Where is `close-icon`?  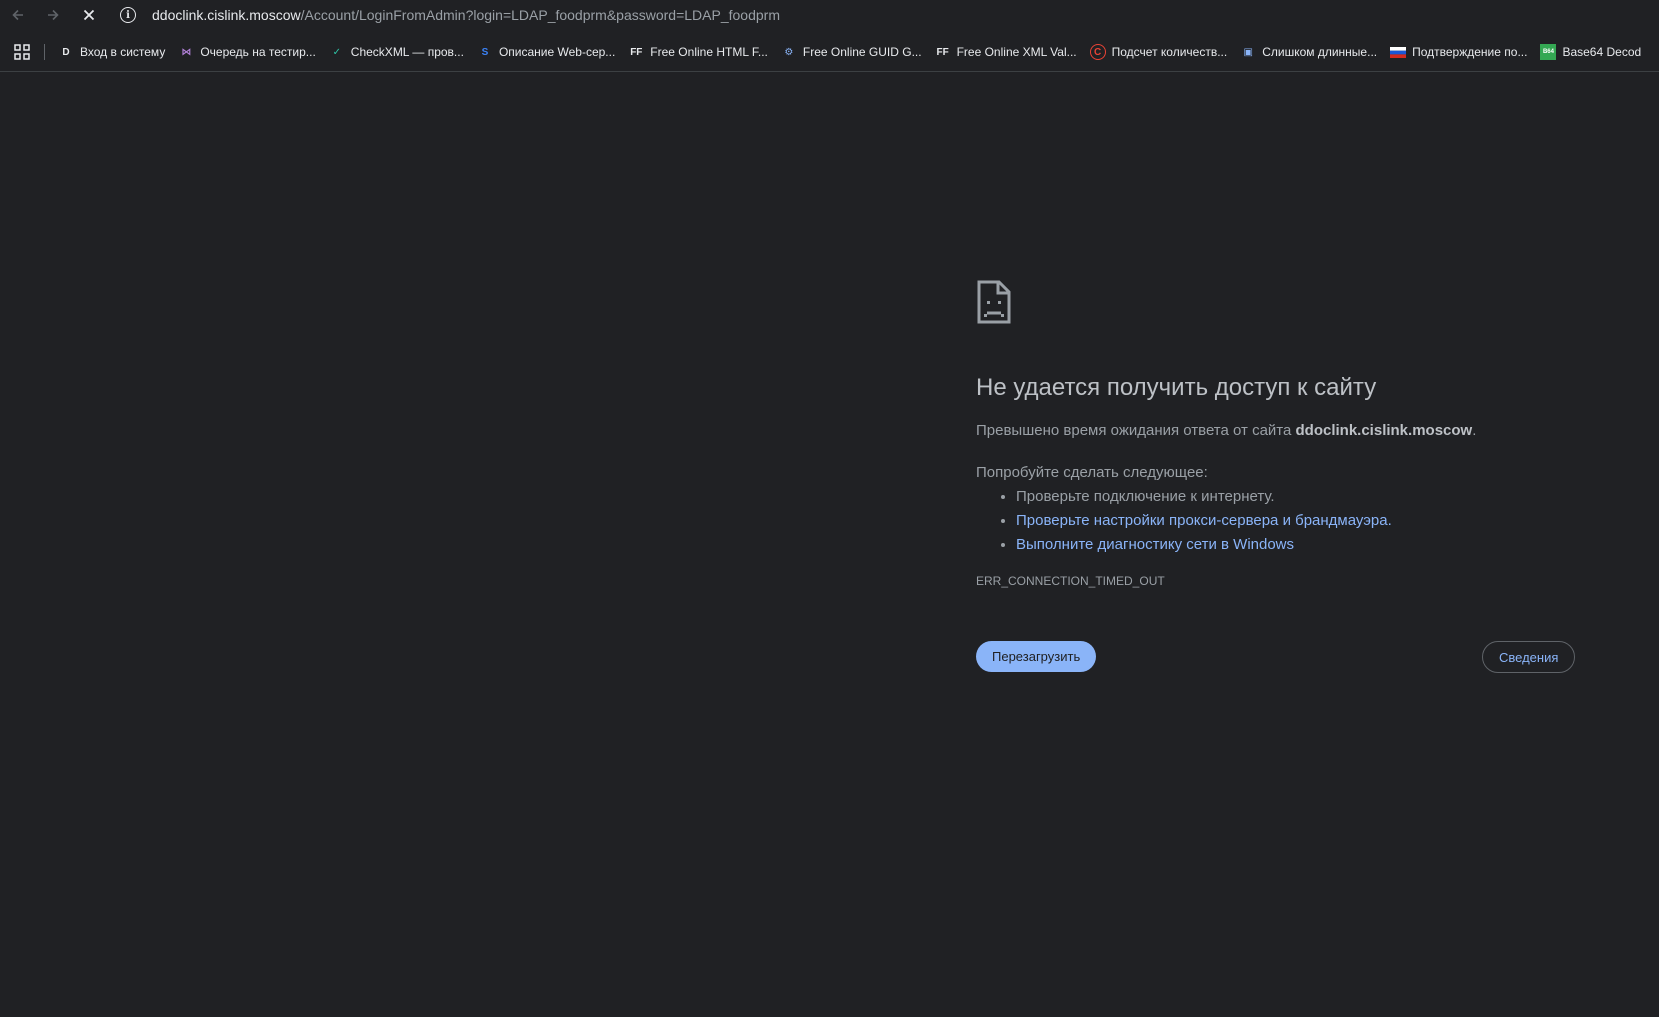 close-icon is located at coordinates (89, 15).